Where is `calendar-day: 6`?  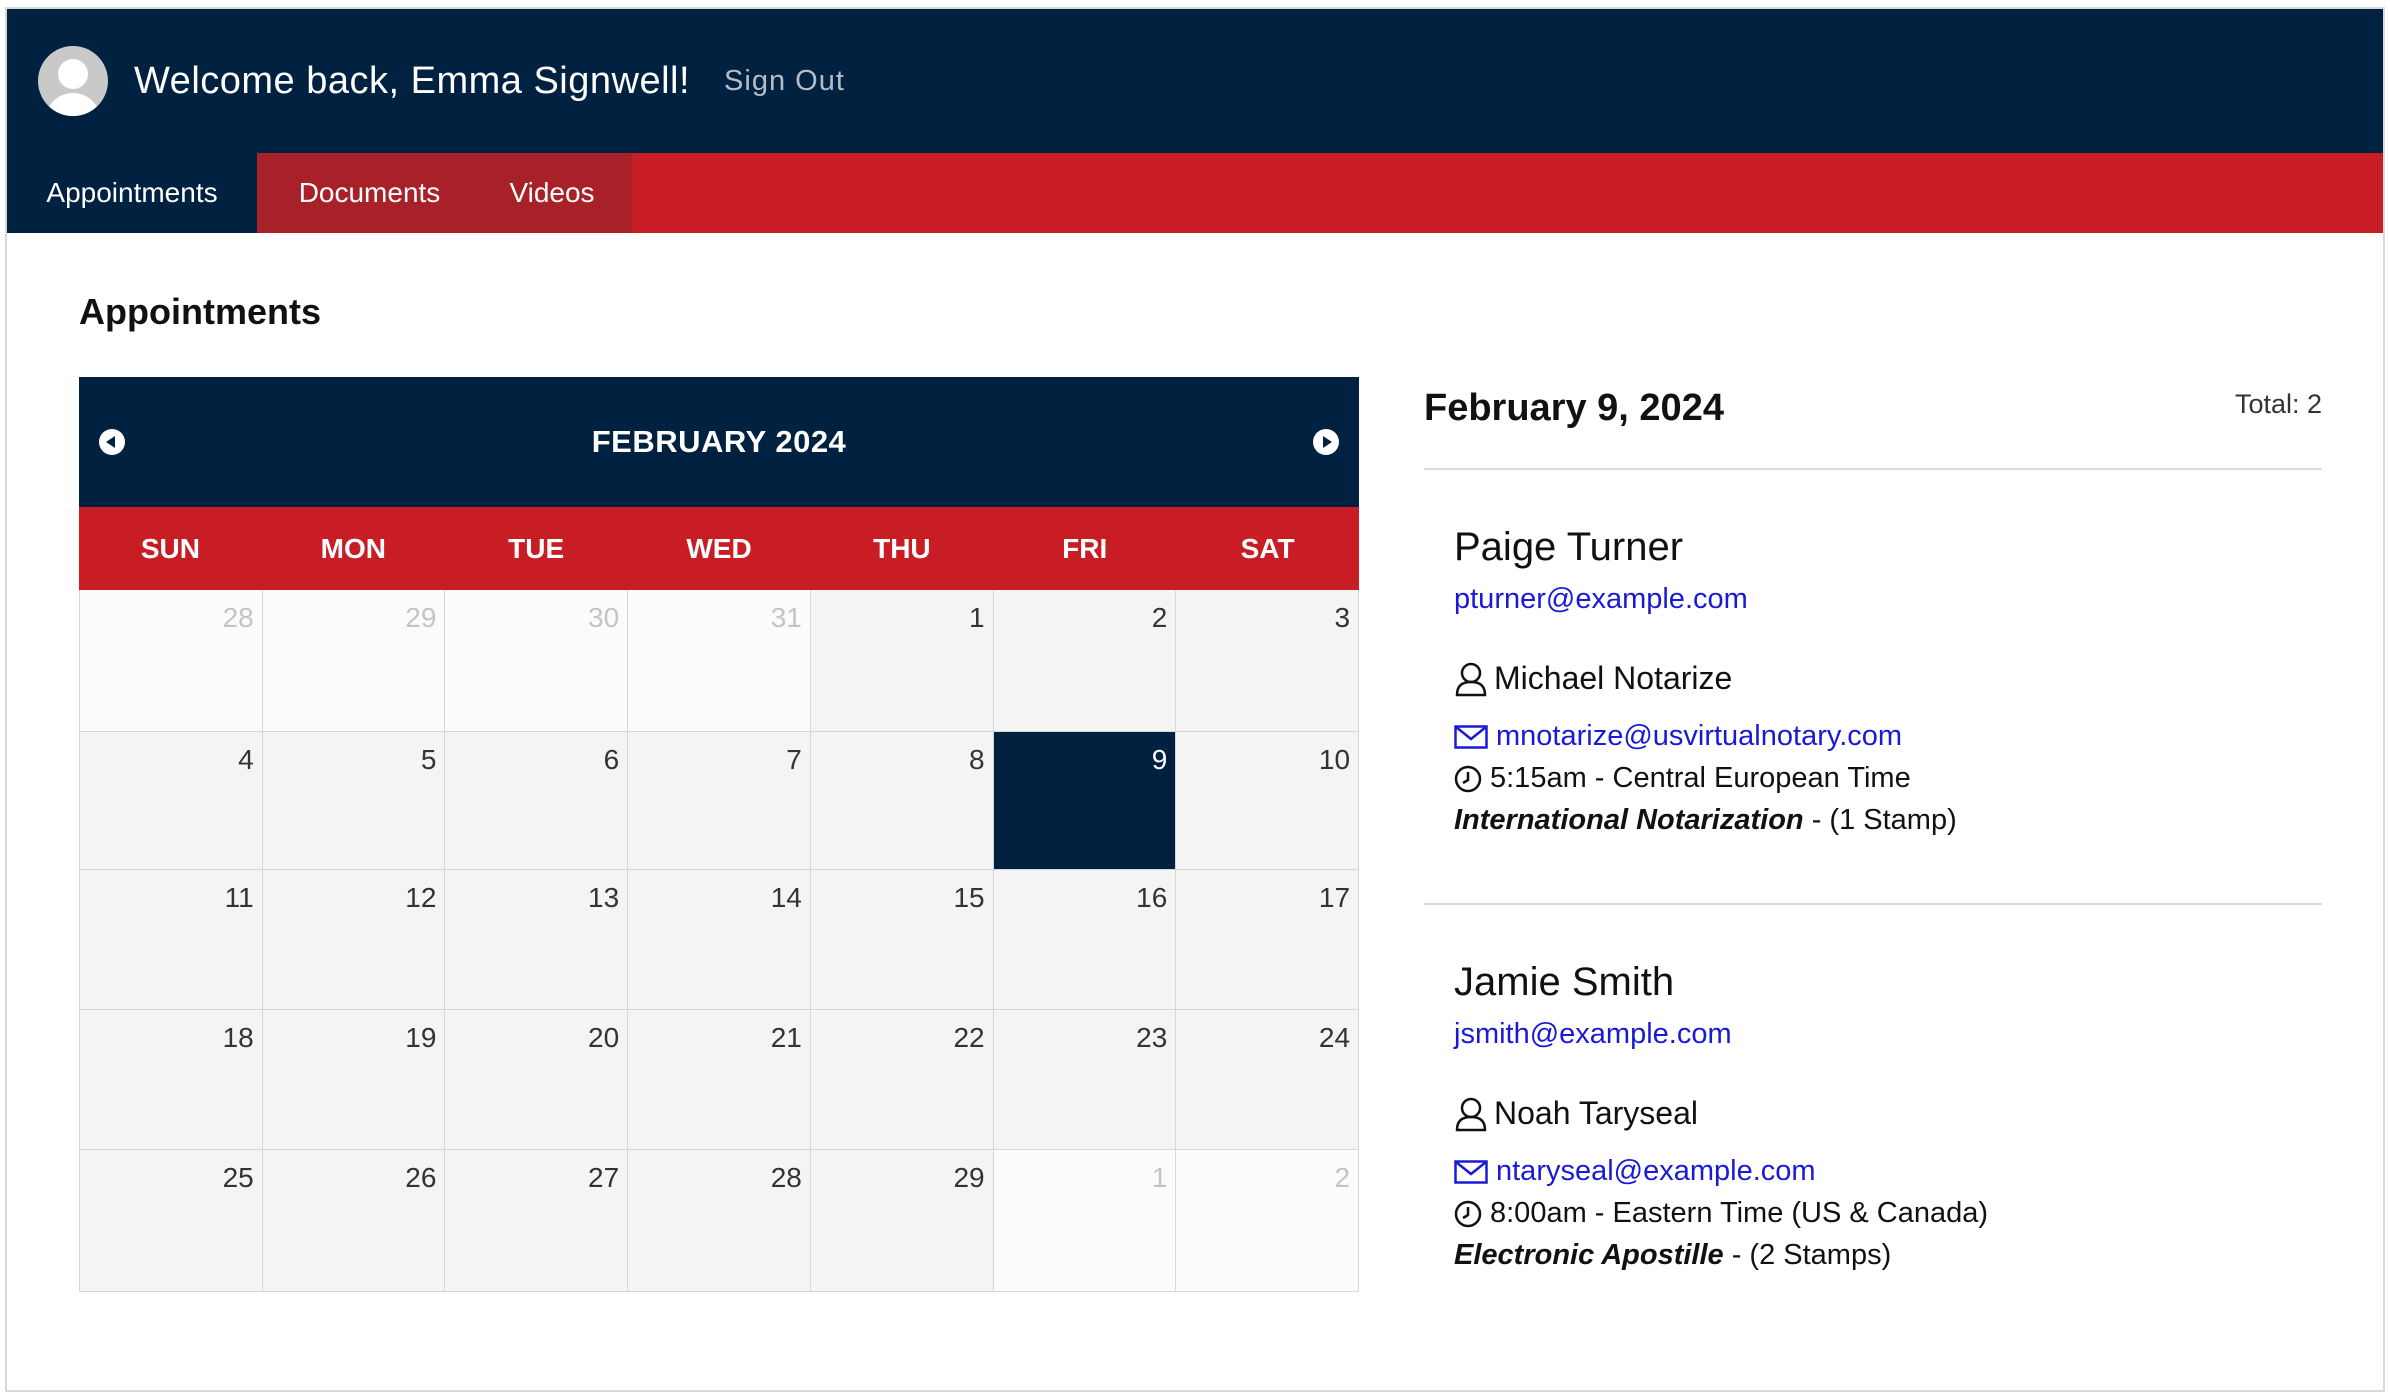
calendar-day: 6 is located at coordinates (537, 801).